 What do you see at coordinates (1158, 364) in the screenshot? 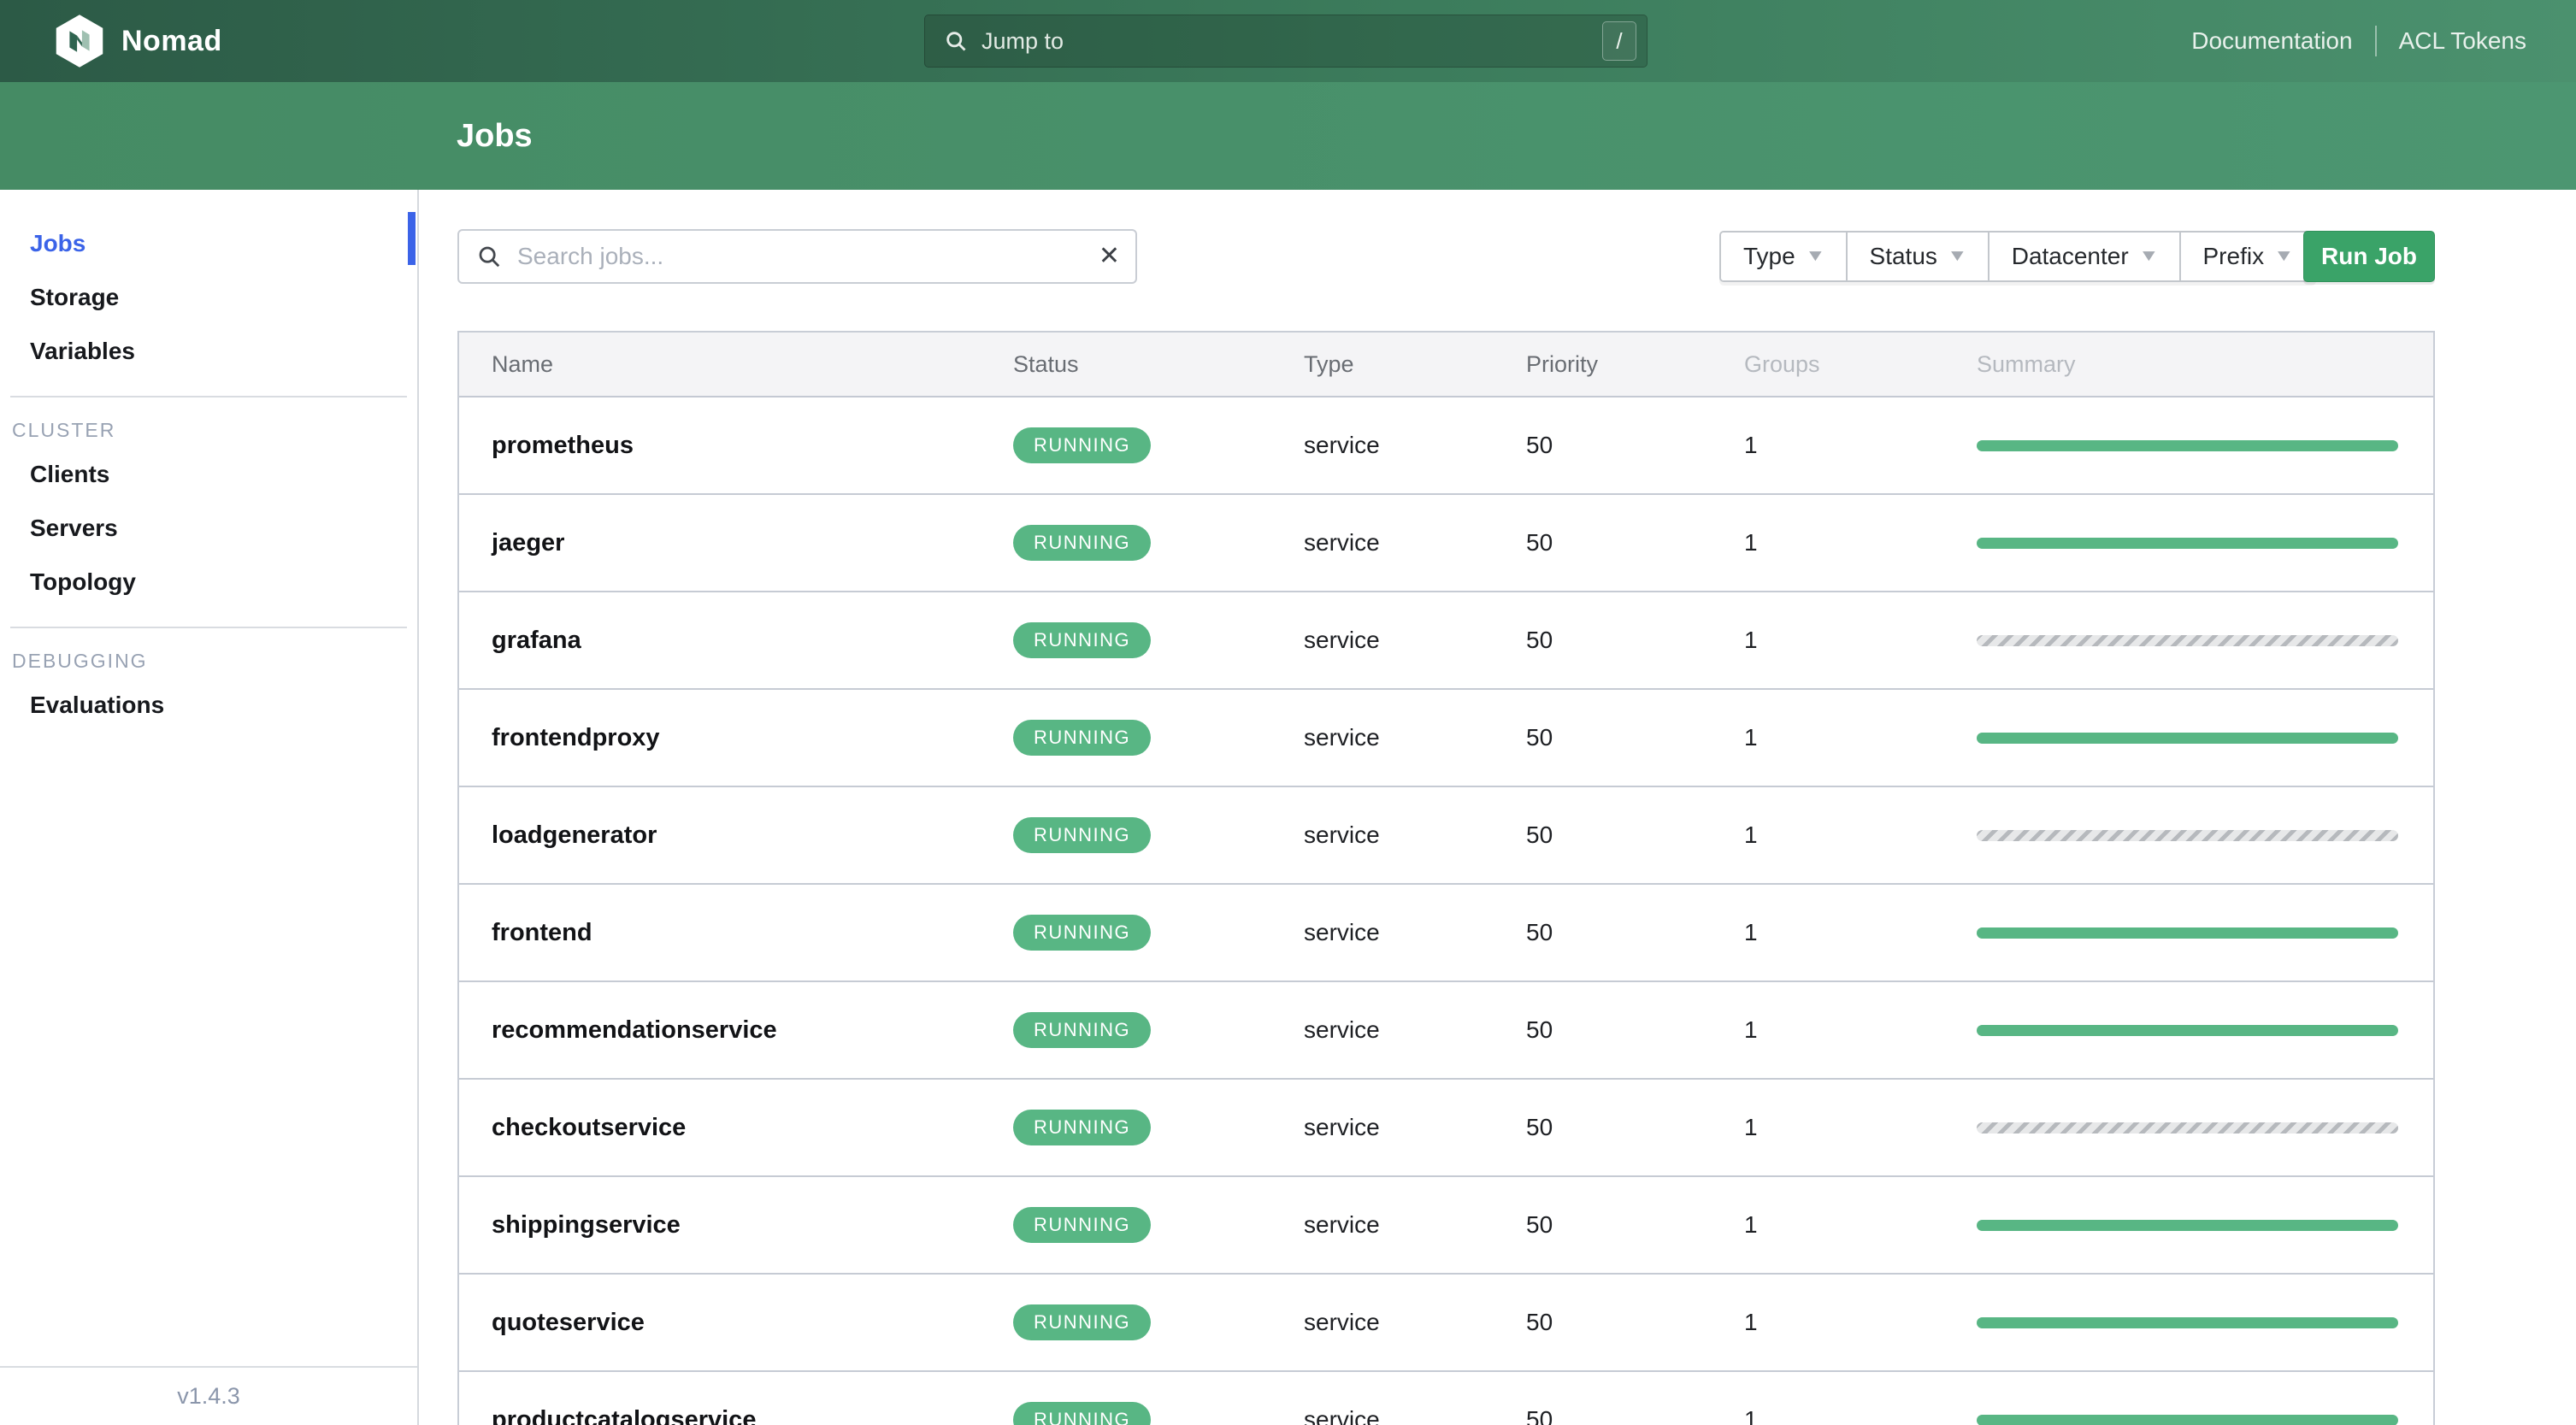
I see `column-header-status: Status` at bounding box center [1158, 364].